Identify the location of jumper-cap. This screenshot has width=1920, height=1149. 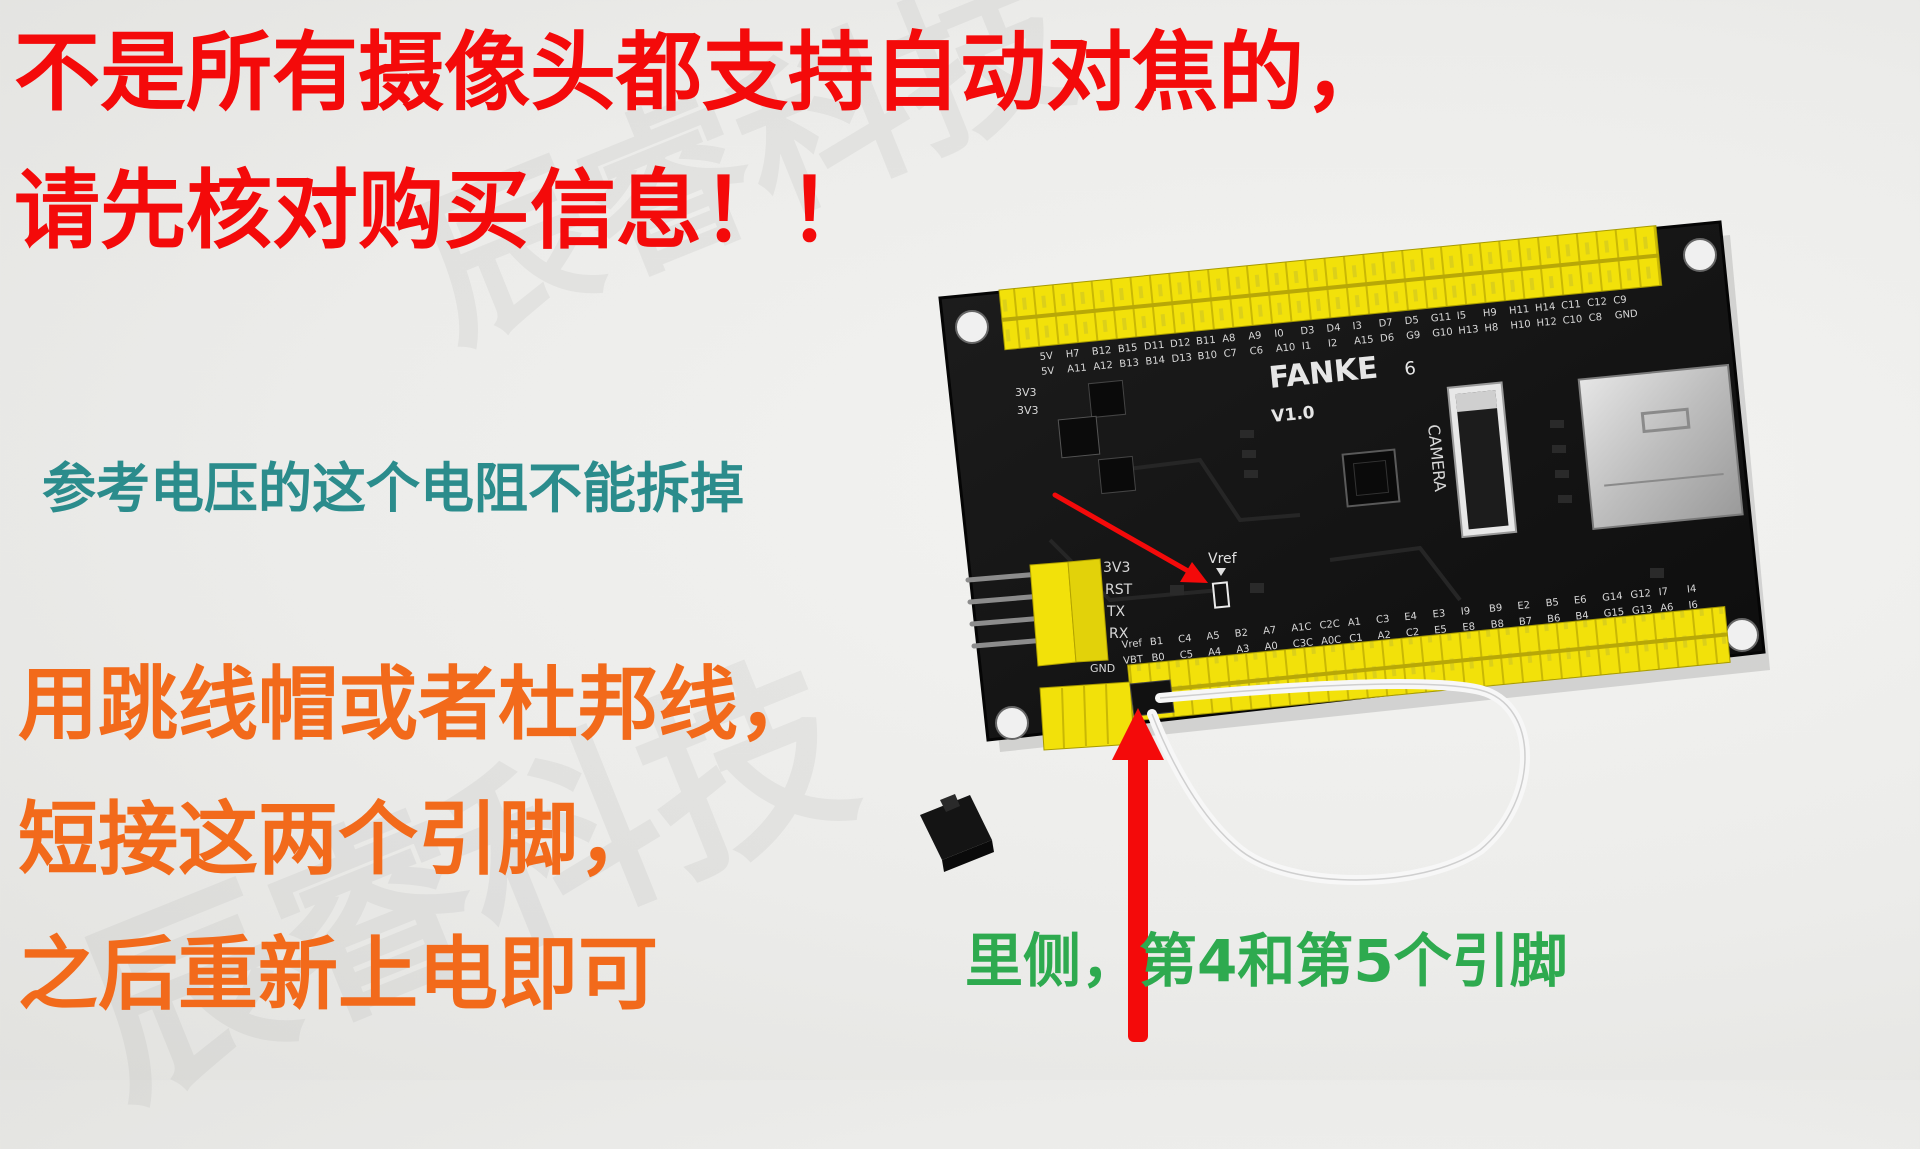
(957, 833).